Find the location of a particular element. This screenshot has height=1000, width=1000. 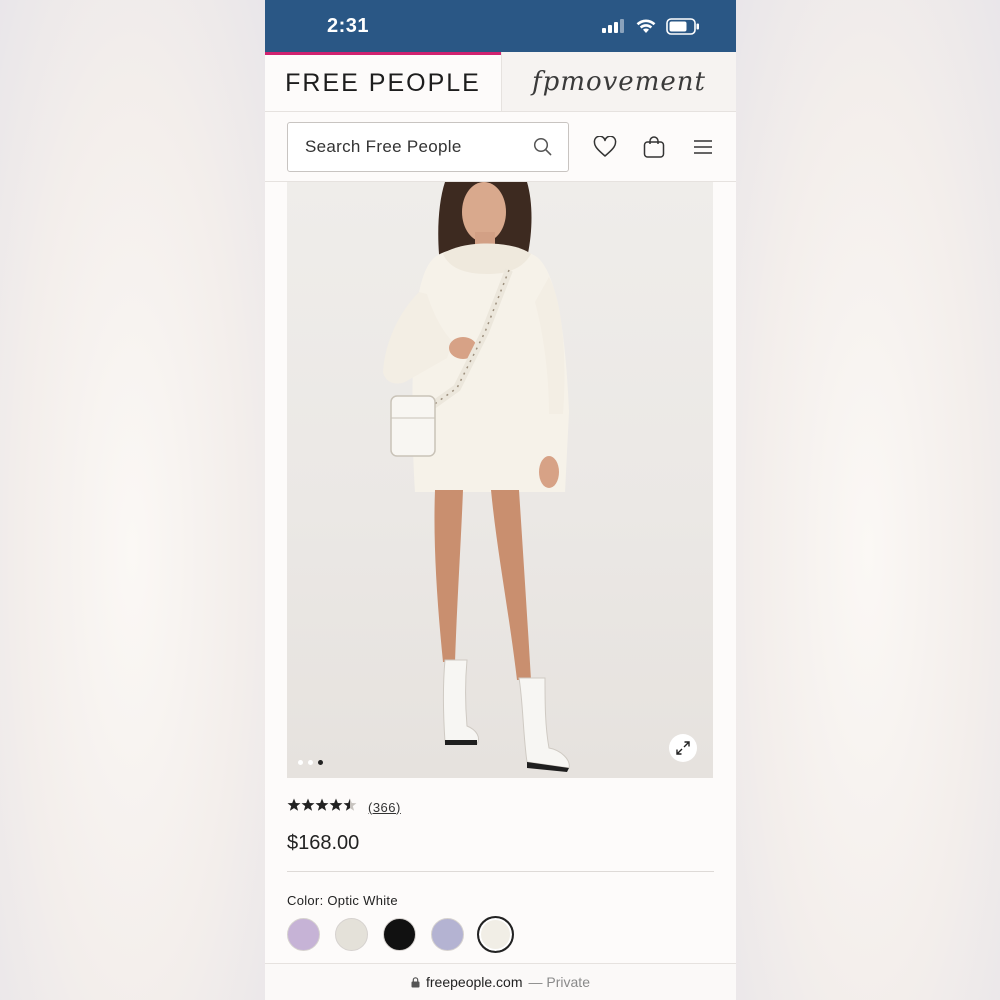

color-label: Color: Optic White is located at coordinates (342, 900).